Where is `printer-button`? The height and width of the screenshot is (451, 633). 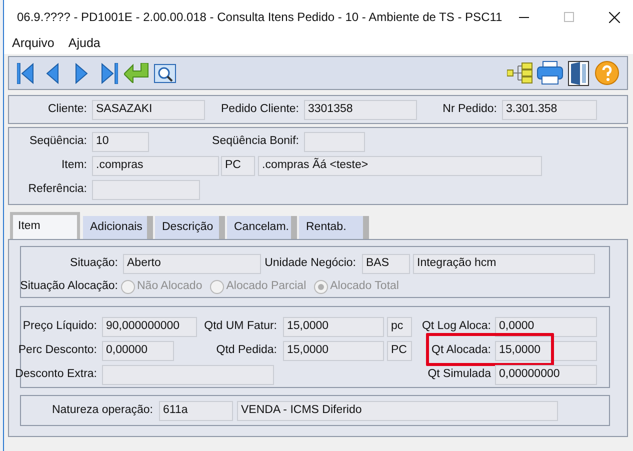 printer-button is located at coordinates (550, 73).